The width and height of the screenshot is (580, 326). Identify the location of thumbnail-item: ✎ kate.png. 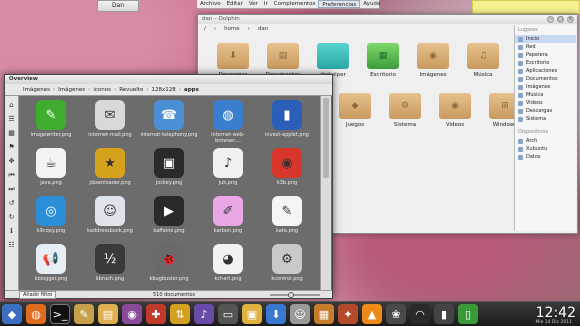
(287, 215).